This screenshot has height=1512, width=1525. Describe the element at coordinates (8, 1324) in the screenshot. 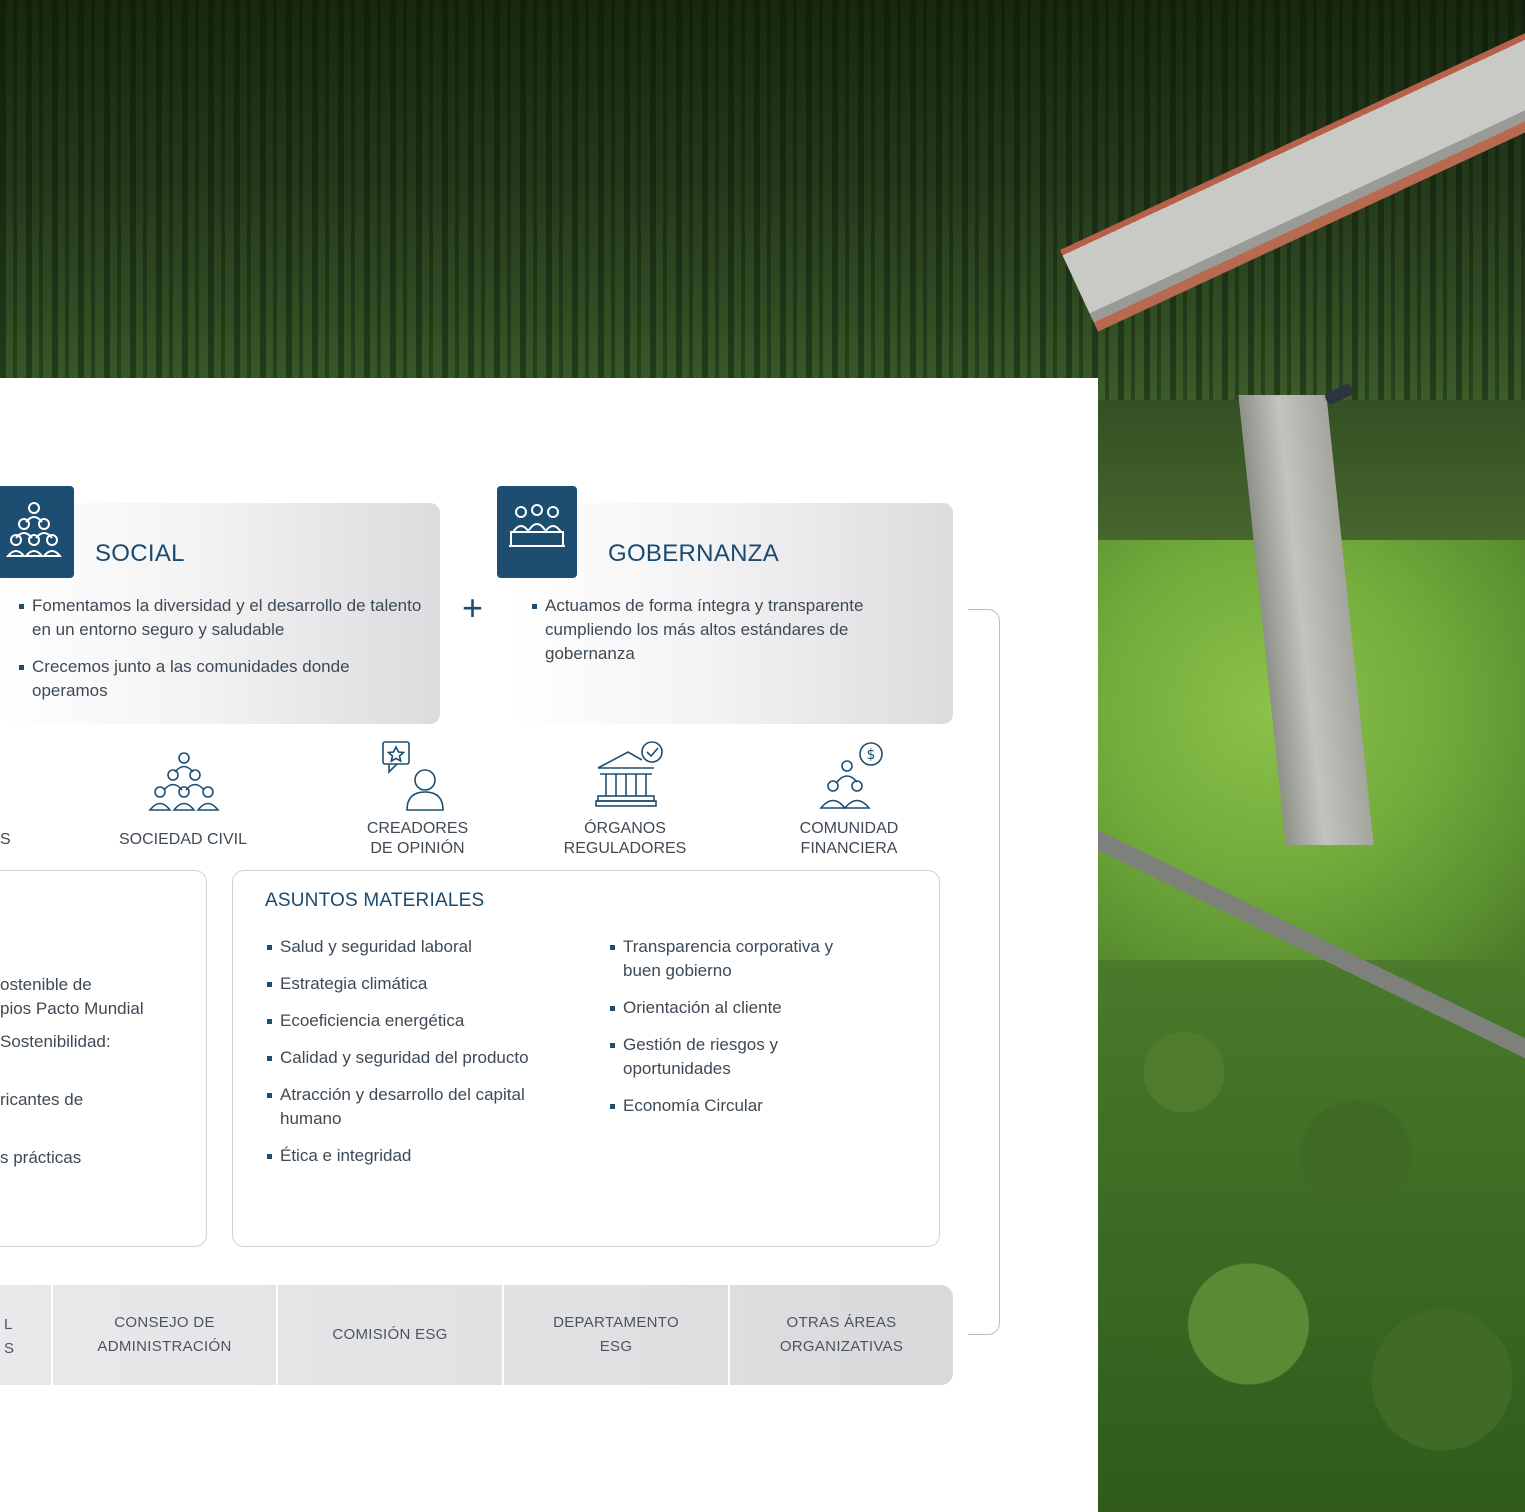

I see `bar-line: L` at that location.